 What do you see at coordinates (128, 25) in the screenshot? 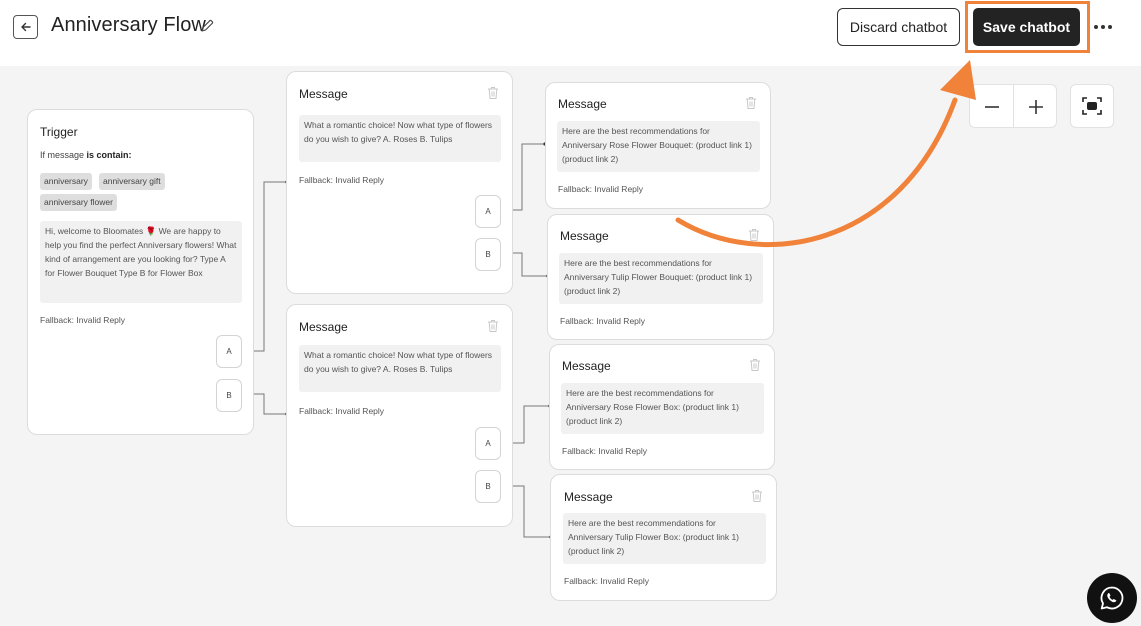
I see `page-title: Anniversary Flow` at bounding box center [128, 25].